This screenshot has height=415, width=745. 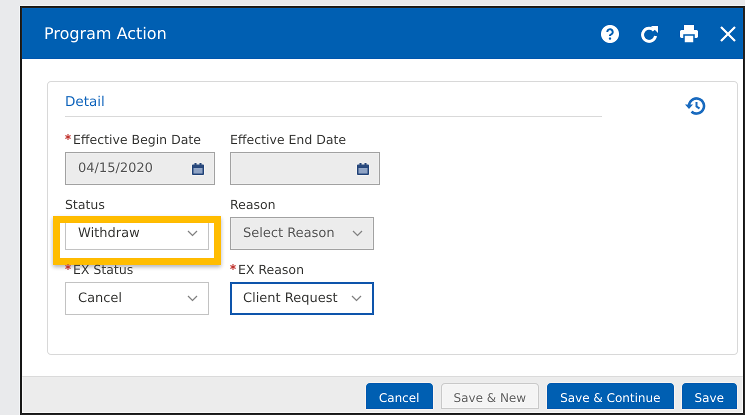 I want to click on field-label: EX Reason, so click(x=310, y=269).